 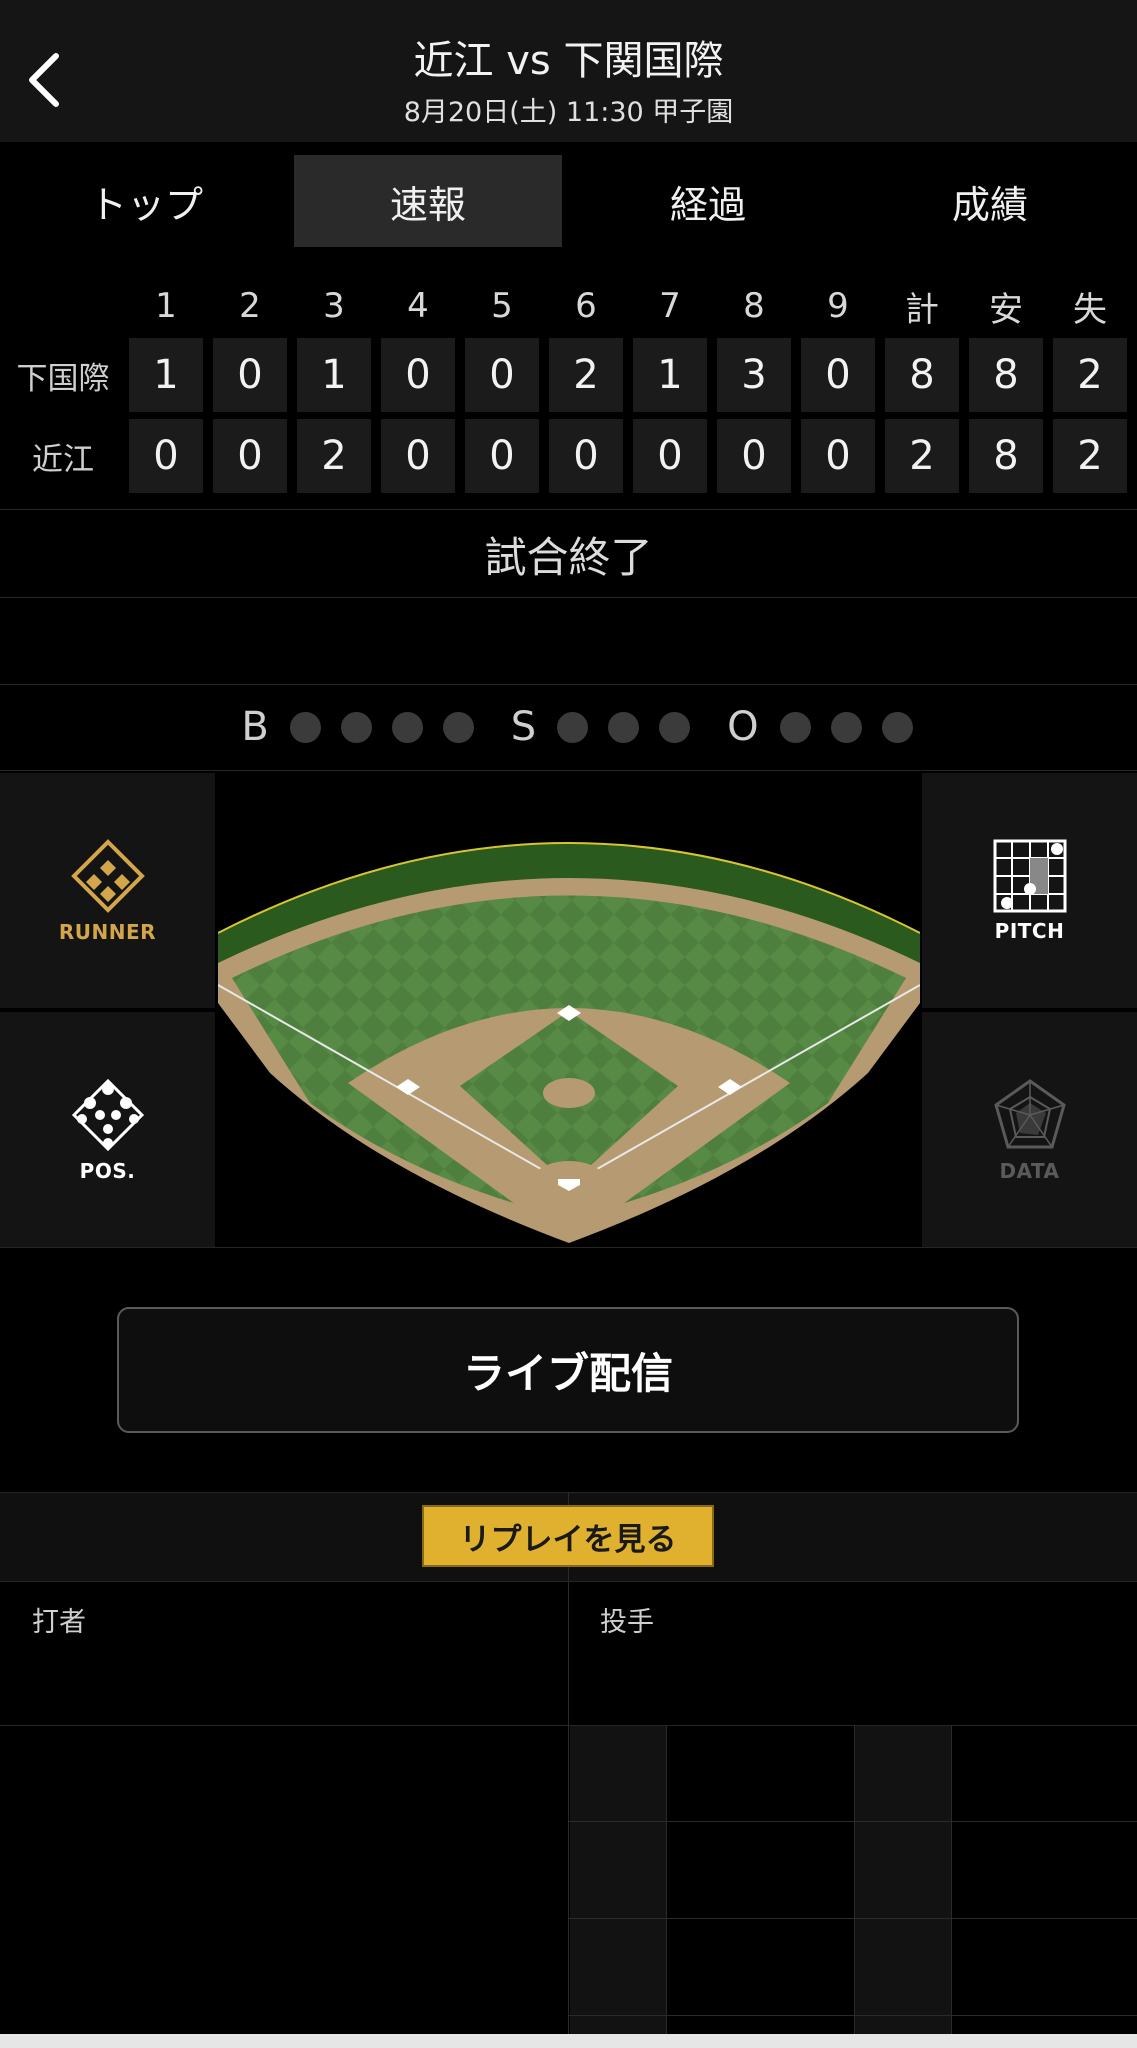 I want to click on data-button: DATA, so click(x=1029, y=1129).